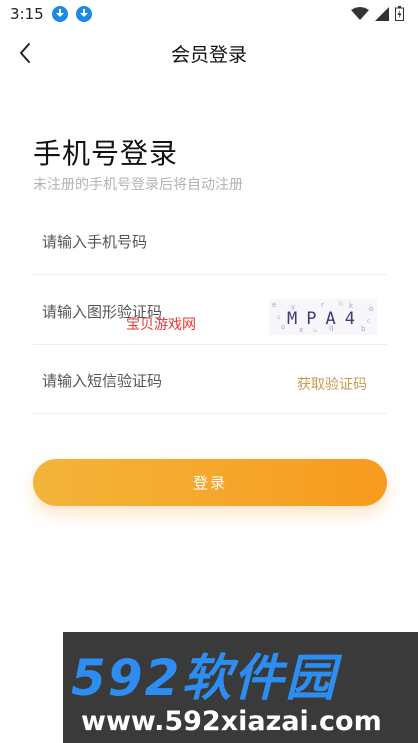 The height and width of the screenshot is (743, 418). I want to click on phone-field-row, so click(210, 241).